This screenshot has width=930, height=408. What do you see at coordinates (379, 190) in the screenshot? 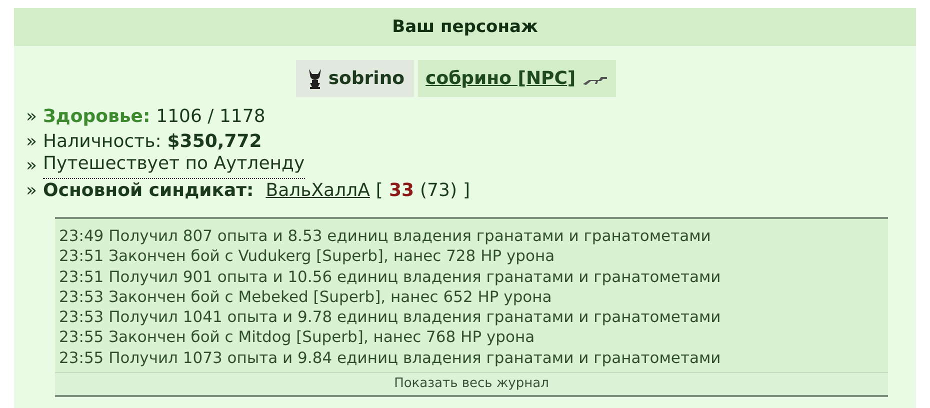
I see `bracket: [` at bounding box center [379, 190].